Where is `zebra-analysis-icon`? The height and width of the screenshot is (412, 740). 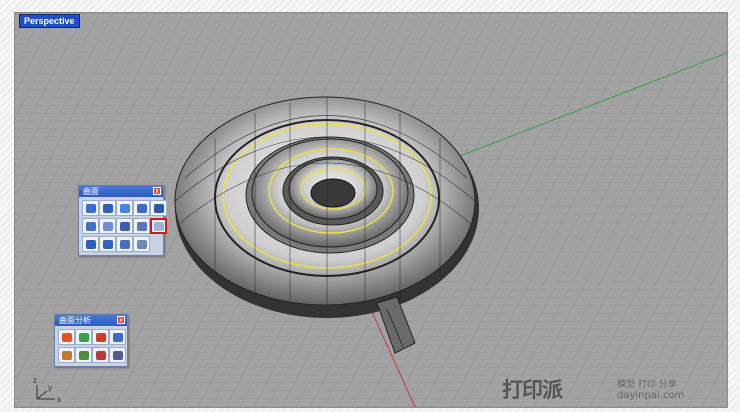 zebra-analysis-icon is located at coordinates (117, 337).